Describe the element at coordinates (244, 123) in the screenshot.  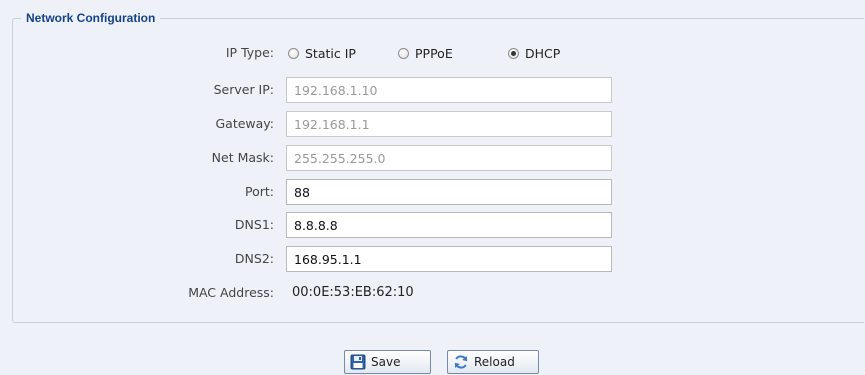
I see `gateway-label: Gateway:` at that location.